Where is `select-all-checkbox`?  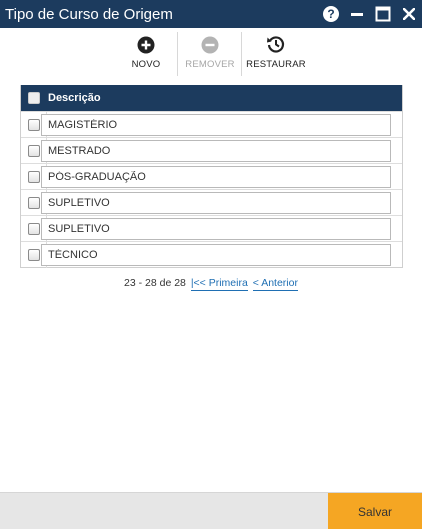
select-all-checkbox is located at coordinates (34, 98).